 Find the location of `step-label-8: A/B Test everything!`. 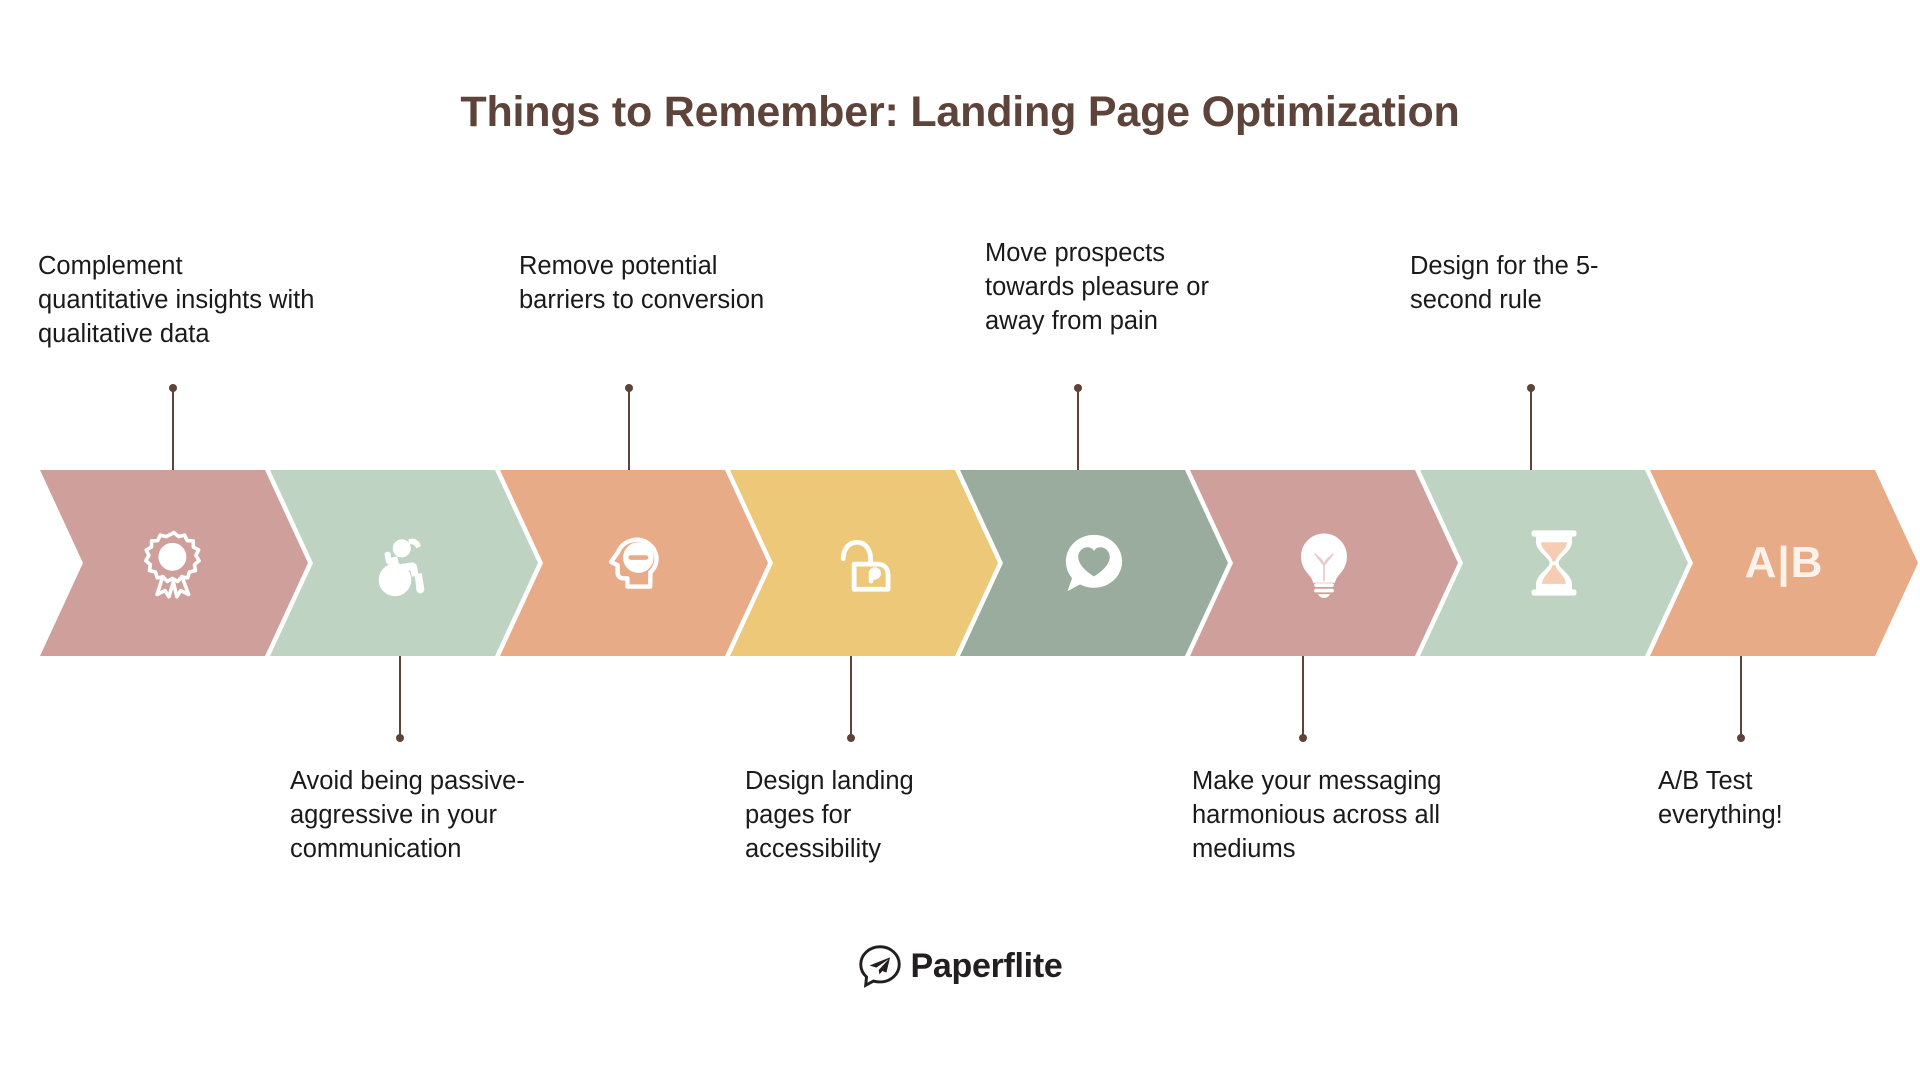

step-label-8: A/B Test everything! is located at coordinates (1720, 798).